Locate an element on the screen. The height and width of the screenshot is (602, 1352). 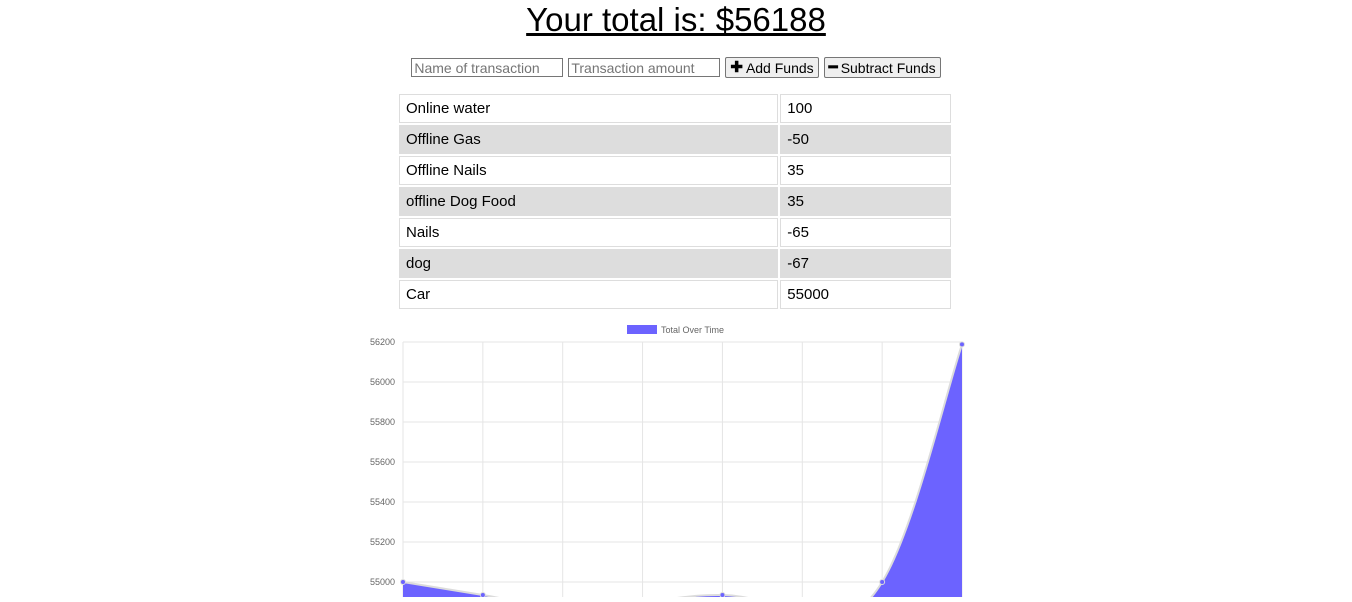
transaction-amount-input is located at coordinates (644, 67).